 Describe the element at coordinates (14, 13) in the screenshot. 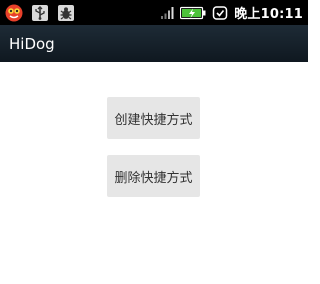

I see `hidog-app-icon` at that location.